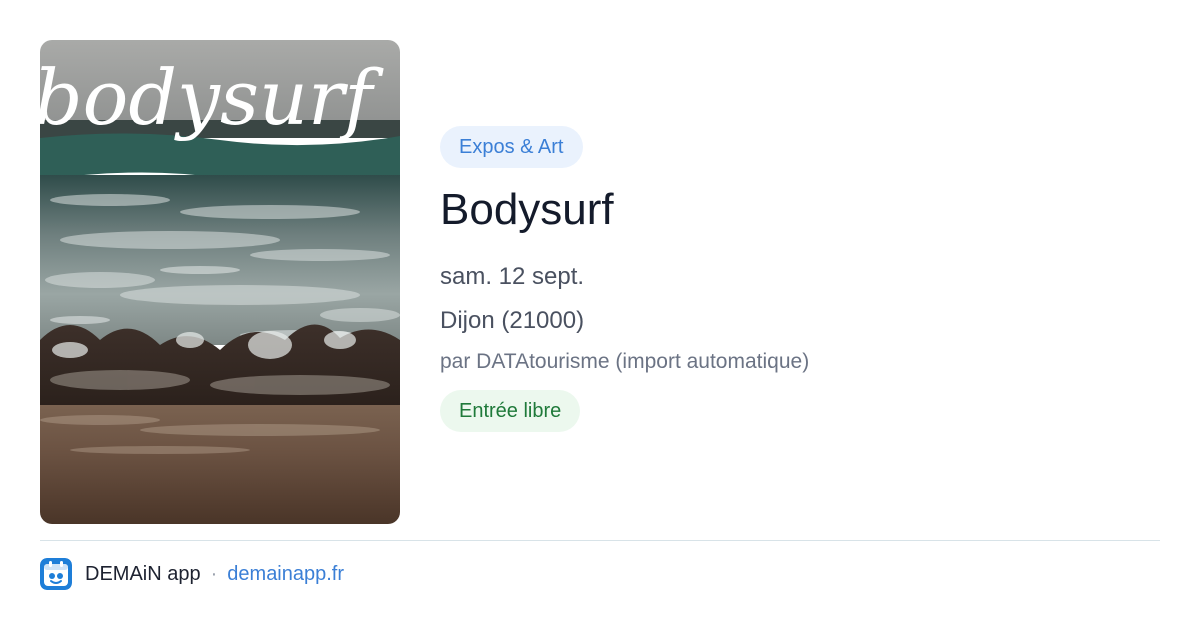 This screenshot has width=1200, height=630. What do you see at coordinates (285, 574) in the screenshot?
I see `app-website-link: demainapp.fr` at bounding box center [285, 574].